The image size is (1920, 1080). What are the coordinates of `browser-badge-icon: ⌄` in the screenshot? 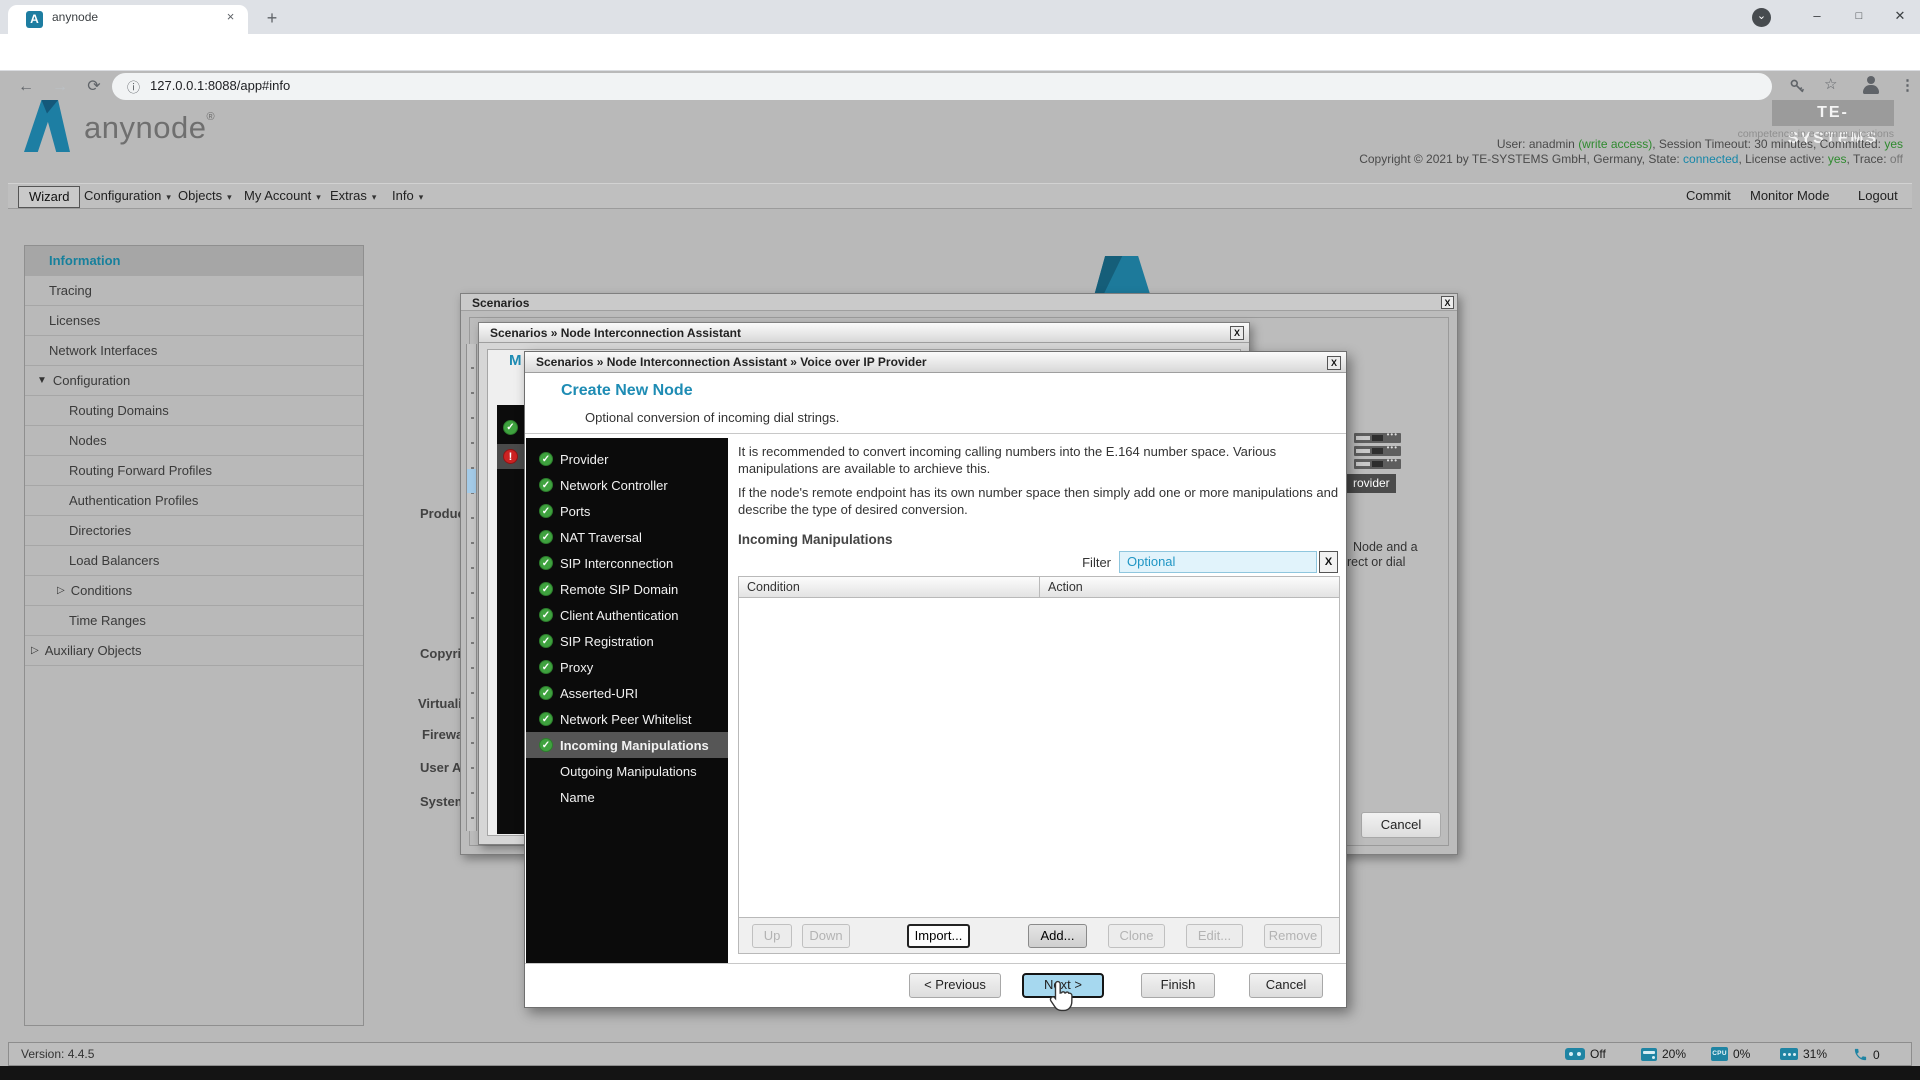 It's located at (1761, 17).